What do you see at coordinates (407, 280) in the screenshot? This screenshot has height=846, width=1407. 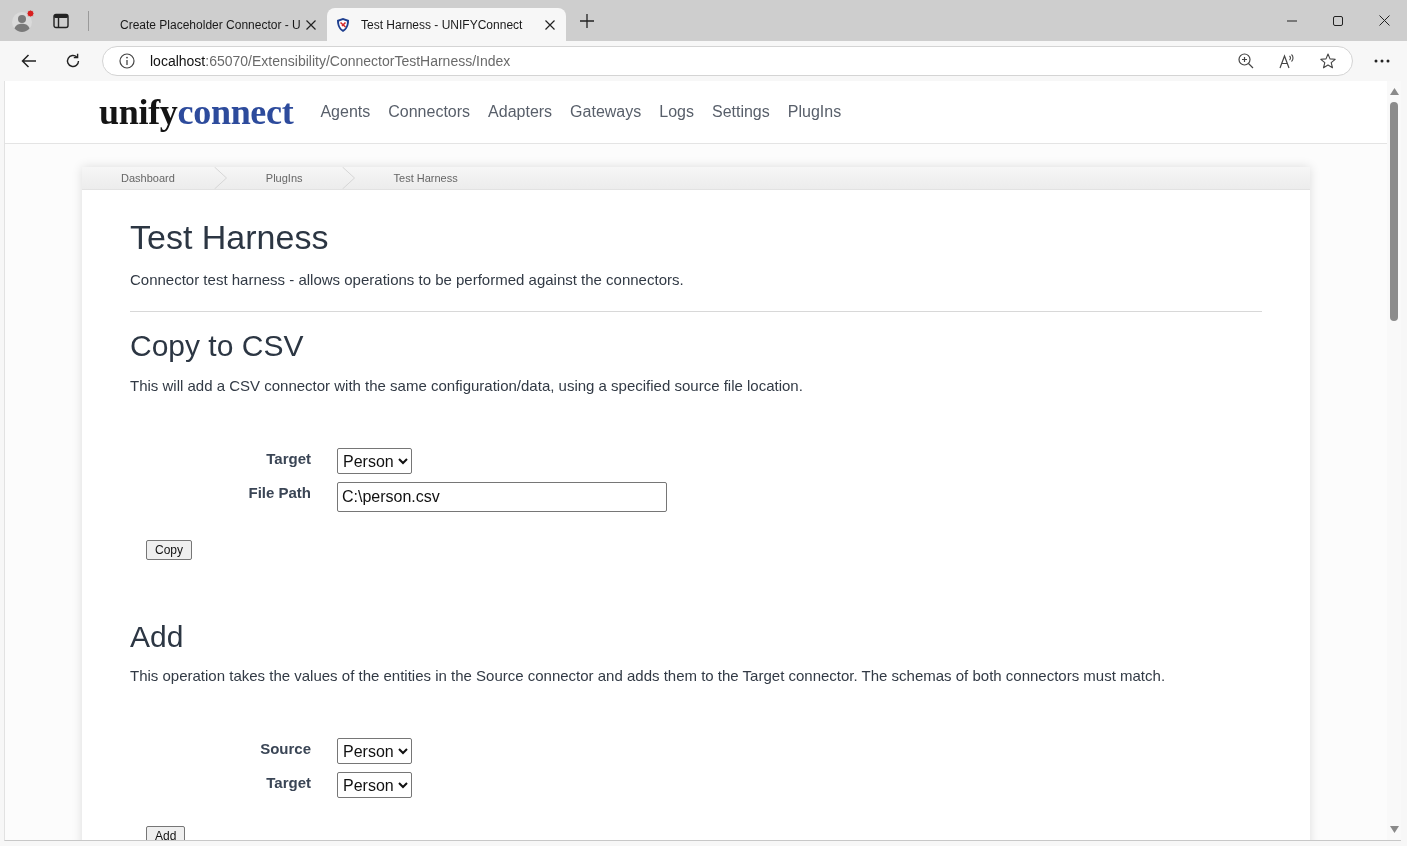 I see `page-description: Connector test harness - allows operations to be performed against the connectors.` at bounding box center [407, 280].